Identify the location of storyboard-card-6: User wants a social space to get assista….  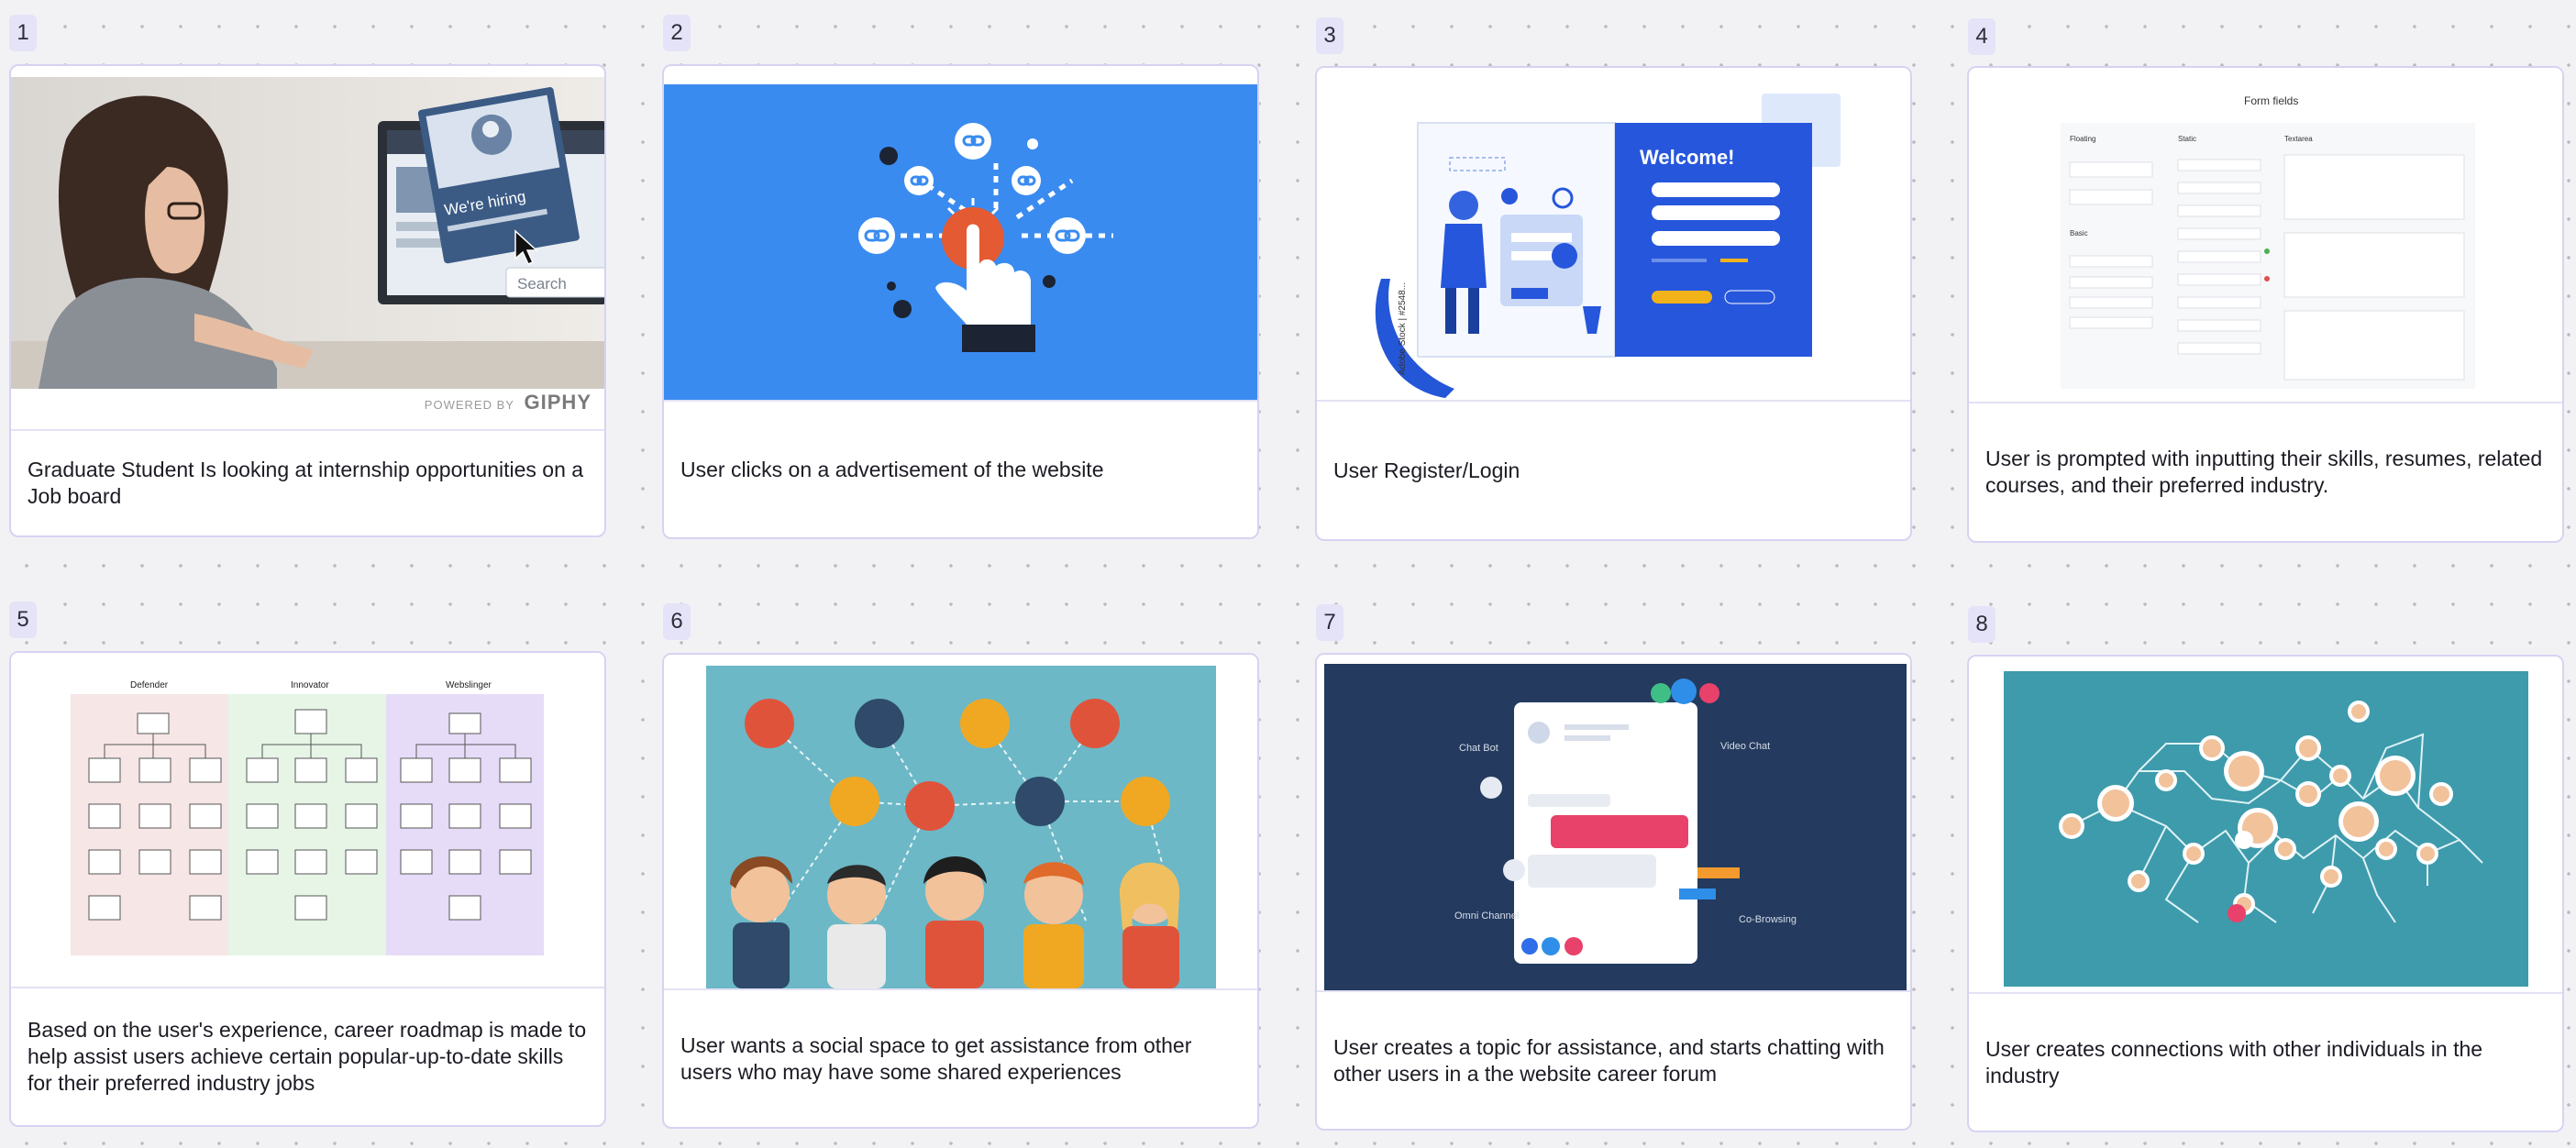
(960, 891).